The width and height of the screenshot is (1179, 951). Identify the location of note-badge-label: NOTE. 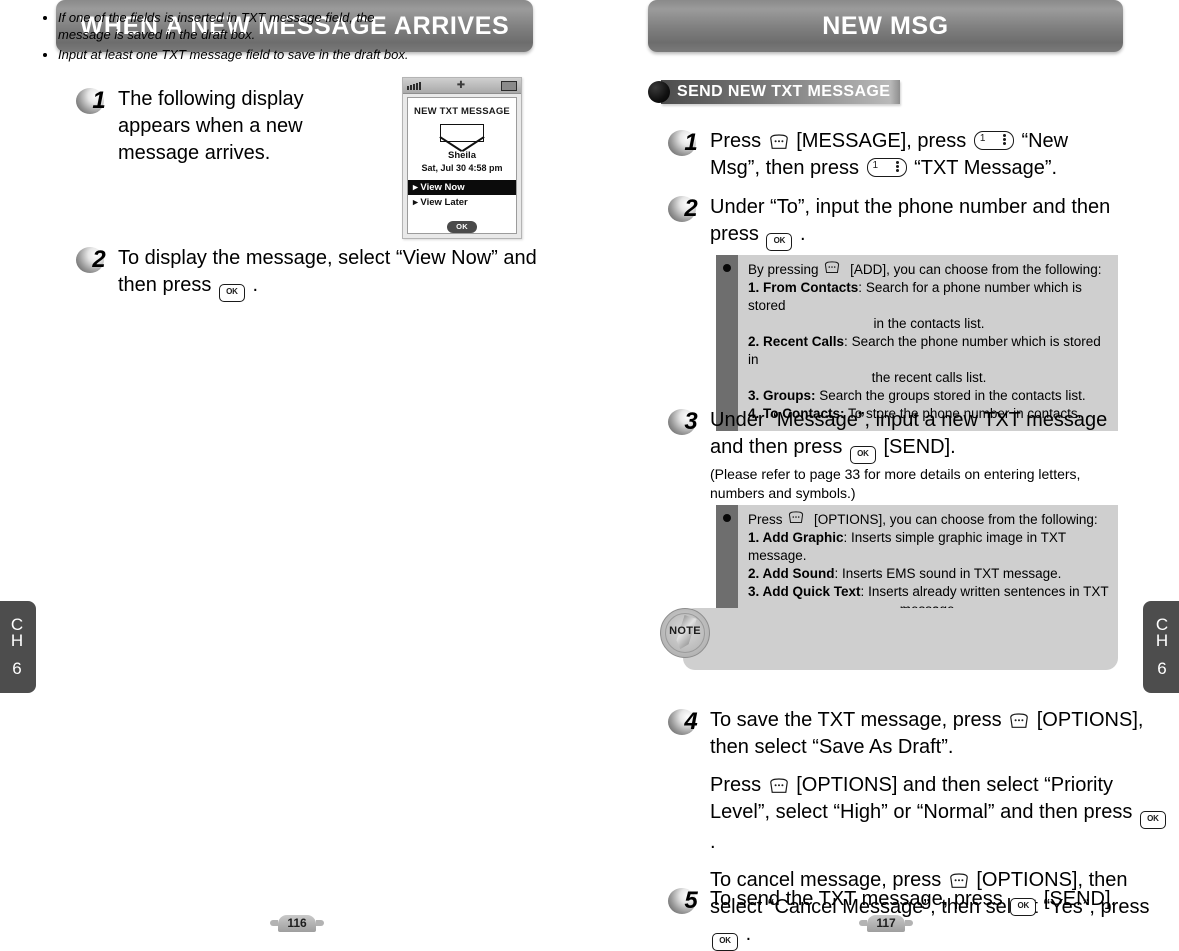
(685, 631).